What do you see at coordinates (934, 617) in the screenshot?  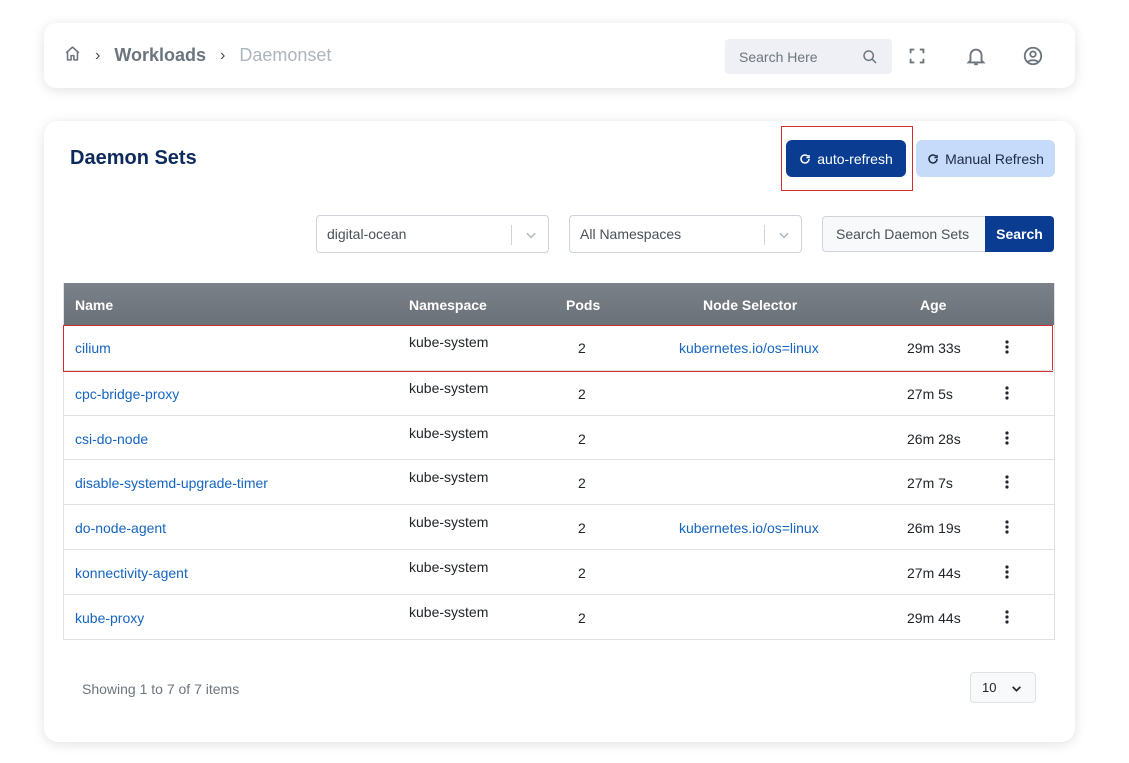 I see `age-cell: 29m 44s` at bounding box center [934, 617].